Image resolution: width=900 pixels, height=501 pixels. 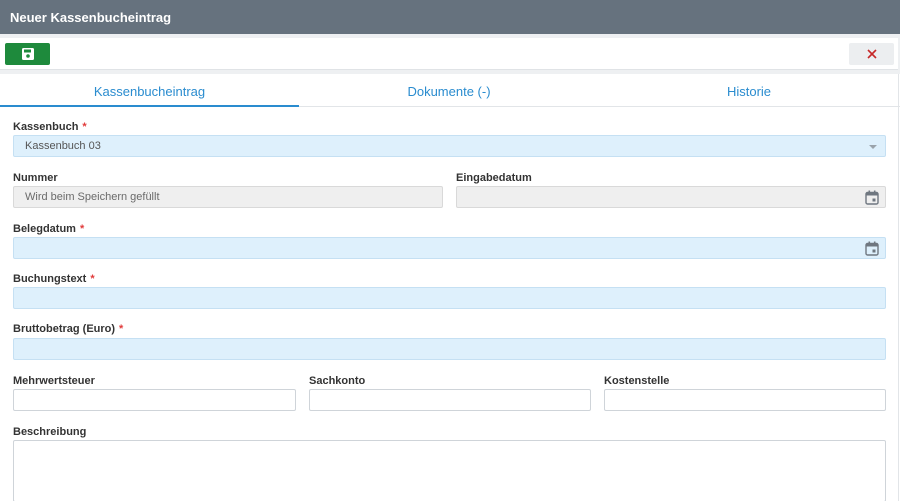 What do you see at coordinates (50, 279) in the screenshot?
I see `buchungstext-label-text: Buchungstext` at bounding box center [50, 279].